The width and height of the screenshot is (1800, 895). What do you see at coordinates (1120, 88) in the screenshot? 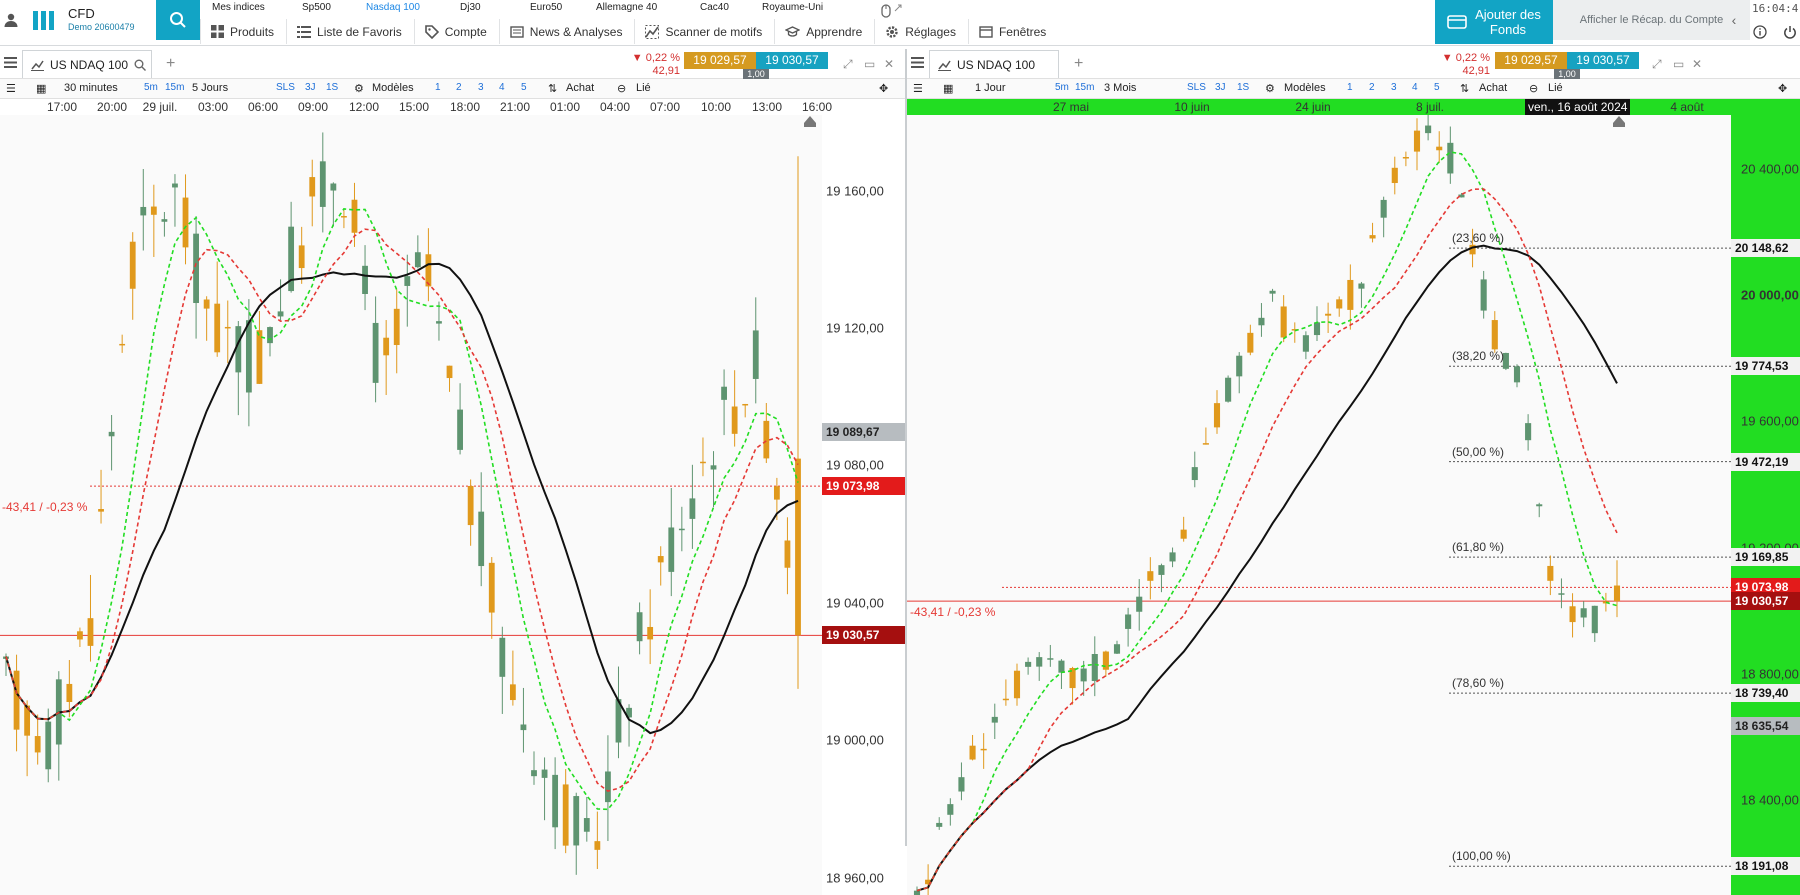
I see `period-select: 3 Mois` at bounding box center [1120, 88].